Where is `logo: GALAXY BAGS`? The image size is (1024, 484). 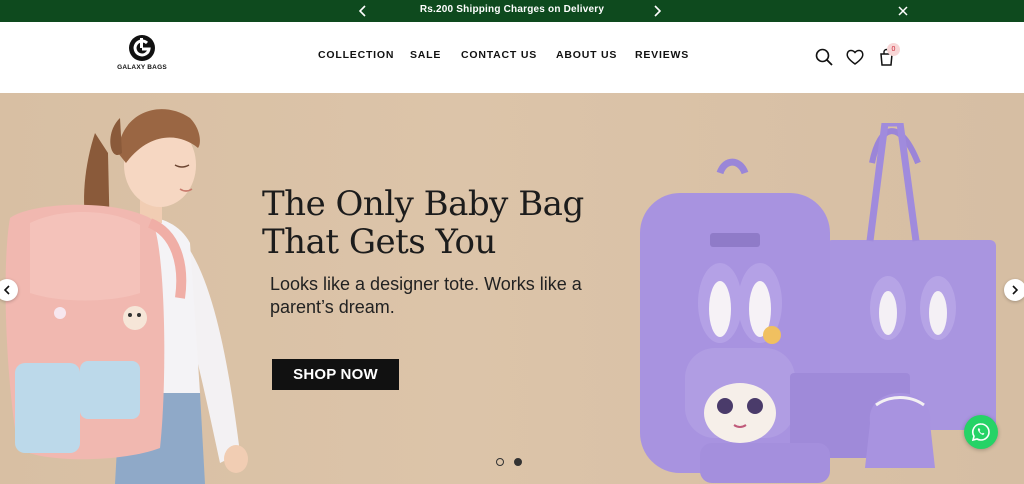
logo: GALAXY BAGS is located at coordinates (142, 58).